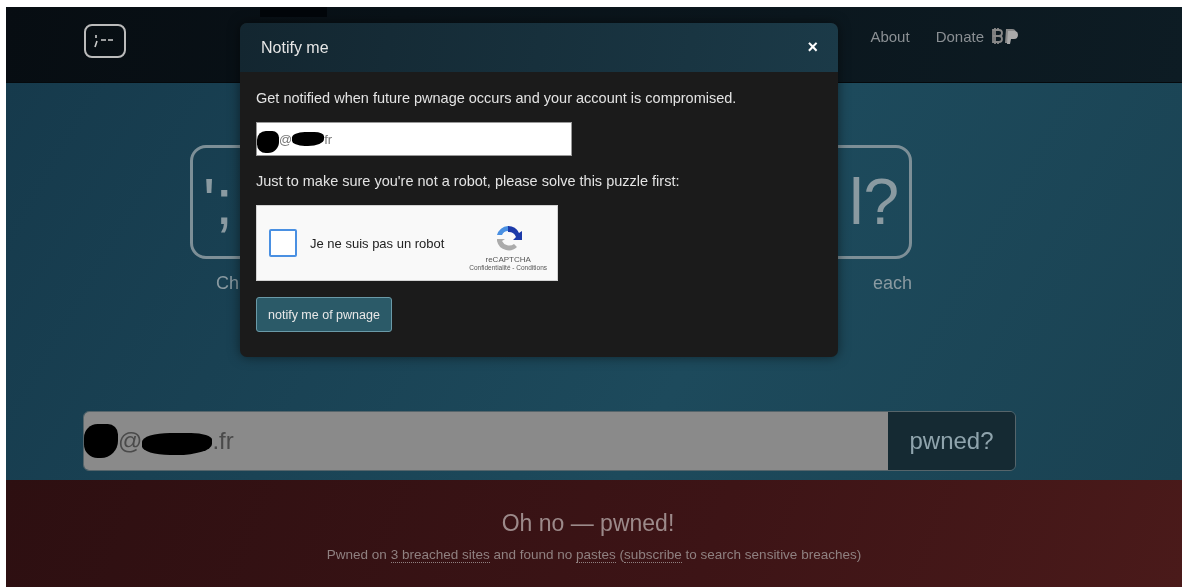 The image size is (1182, 587). I want to click on summary-text: (, so click(621, 555).